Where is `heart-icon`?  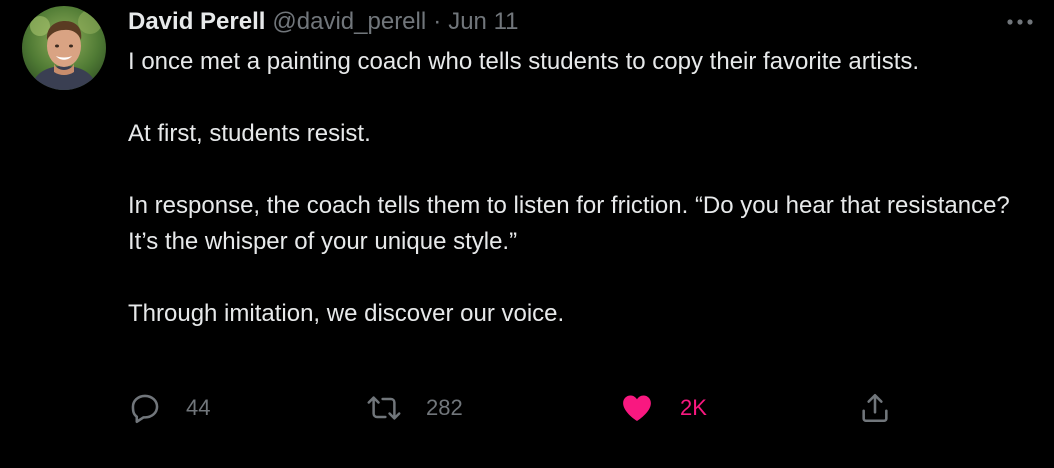 heart-icon is located at coordinates (637, 408).